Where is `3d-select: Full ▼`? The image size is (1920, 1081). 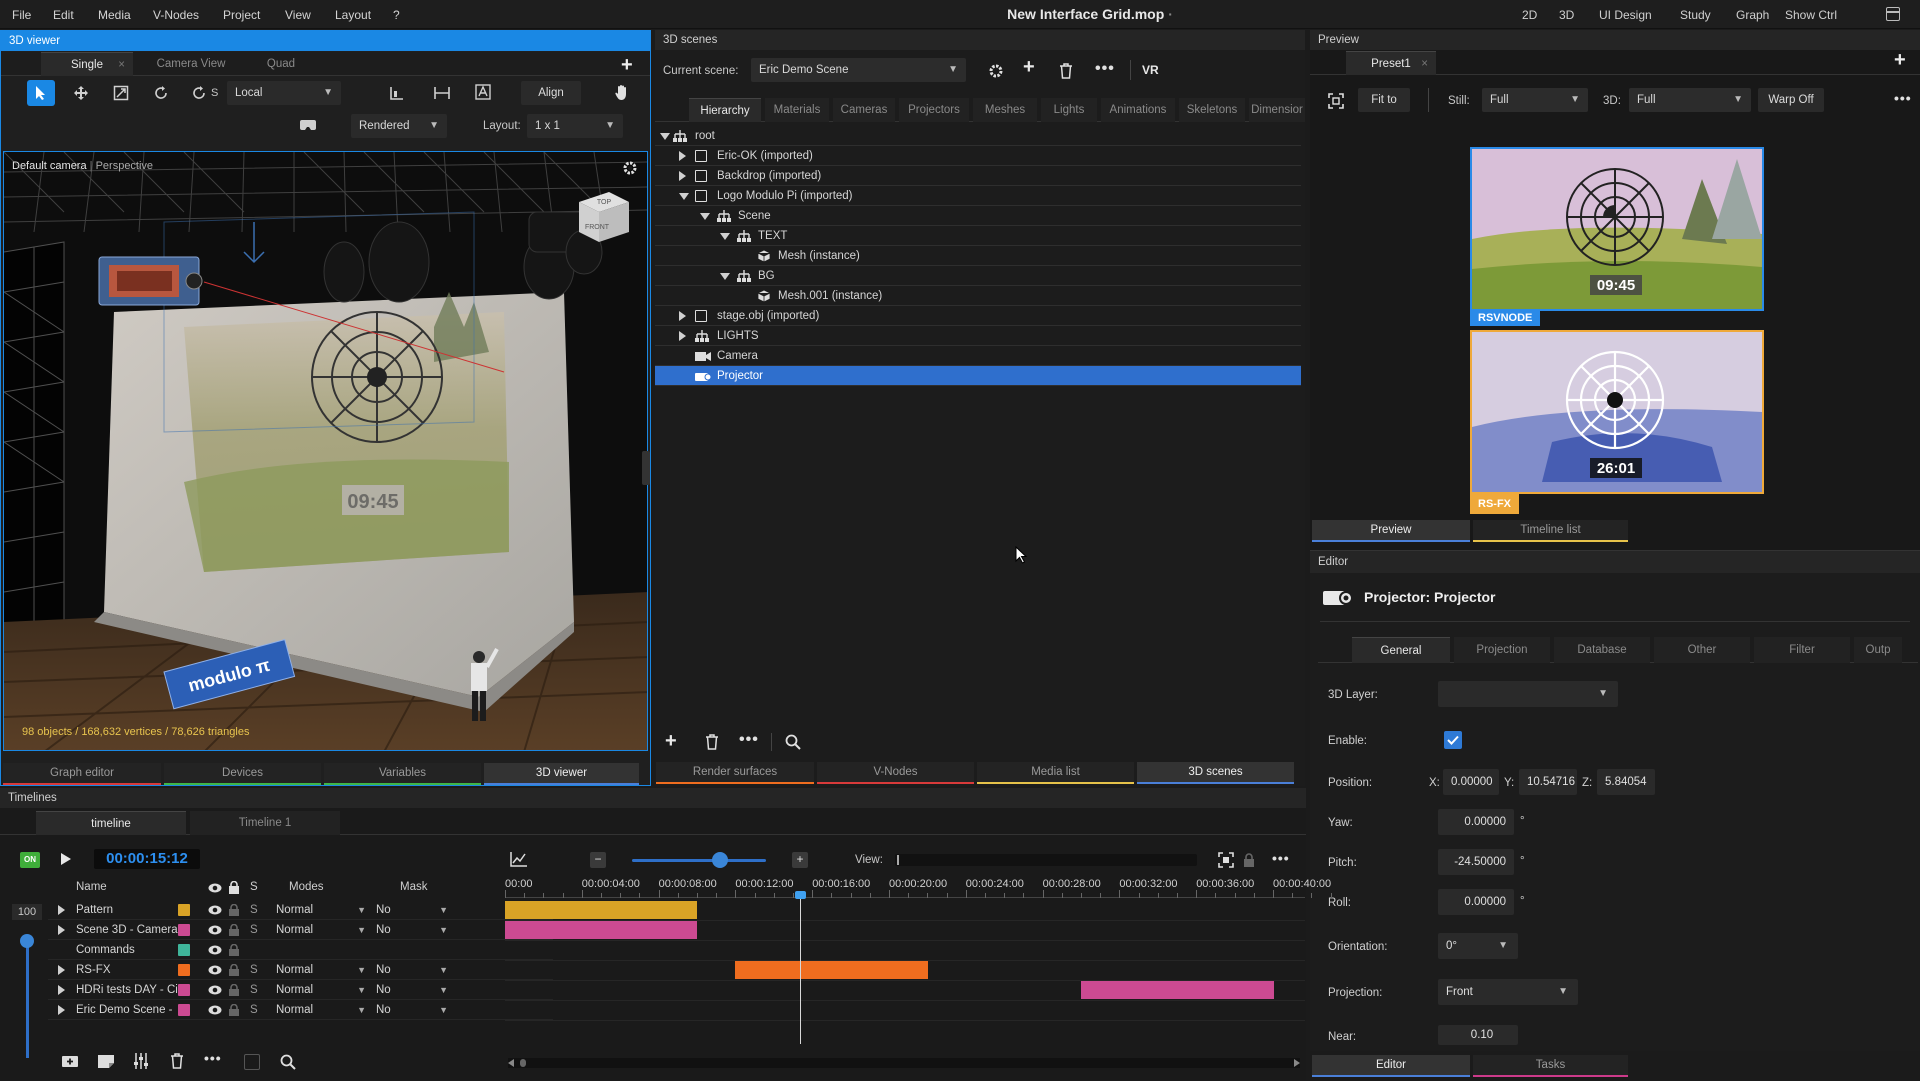 3d-select: Full ▼ is located at coordinates (1690, 100).